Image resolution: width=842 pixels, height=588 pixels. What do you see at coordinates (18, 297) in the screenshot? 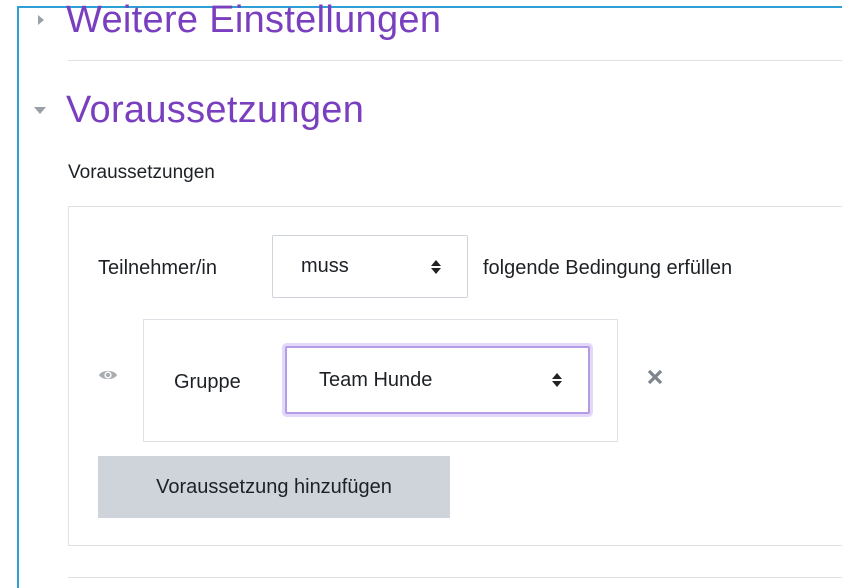
I see `frame-border-left` at bounding box center [18, 297].